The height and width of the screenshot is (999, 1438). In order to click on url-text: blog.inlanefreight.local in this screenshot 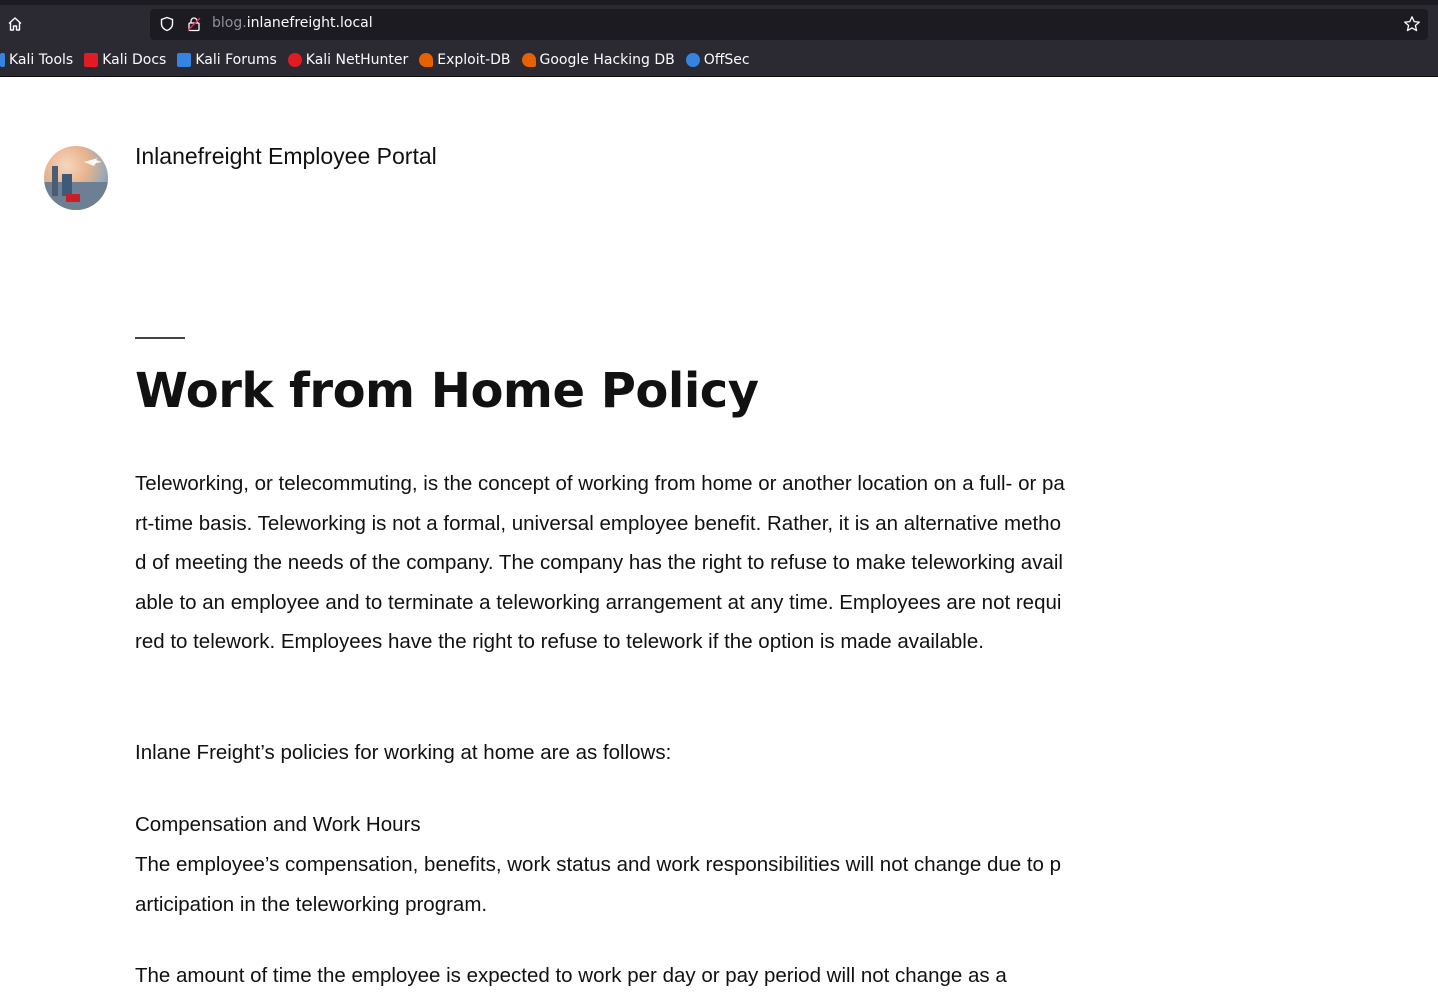, I will do `click(292, 23)`.